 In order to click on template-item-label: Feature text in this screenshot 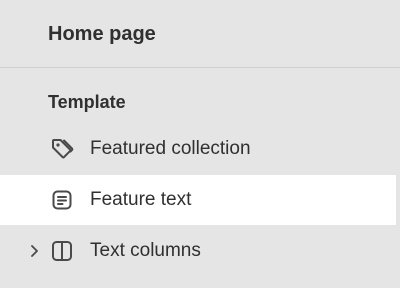, I will do `click(141, 199)`.